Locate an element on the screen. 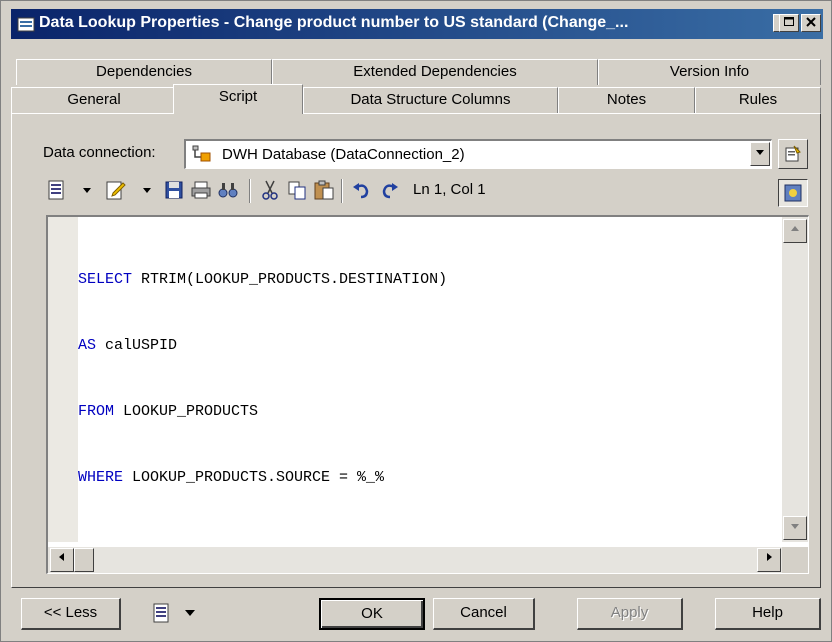  editor-options-button is located at coordinates (793, 193).